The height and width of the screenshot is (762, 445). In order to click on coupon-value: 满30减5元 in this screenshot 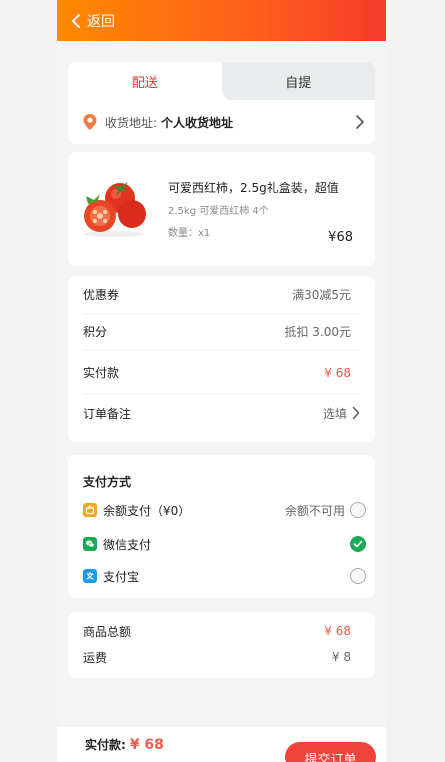, I will do `click(321, 295)`.